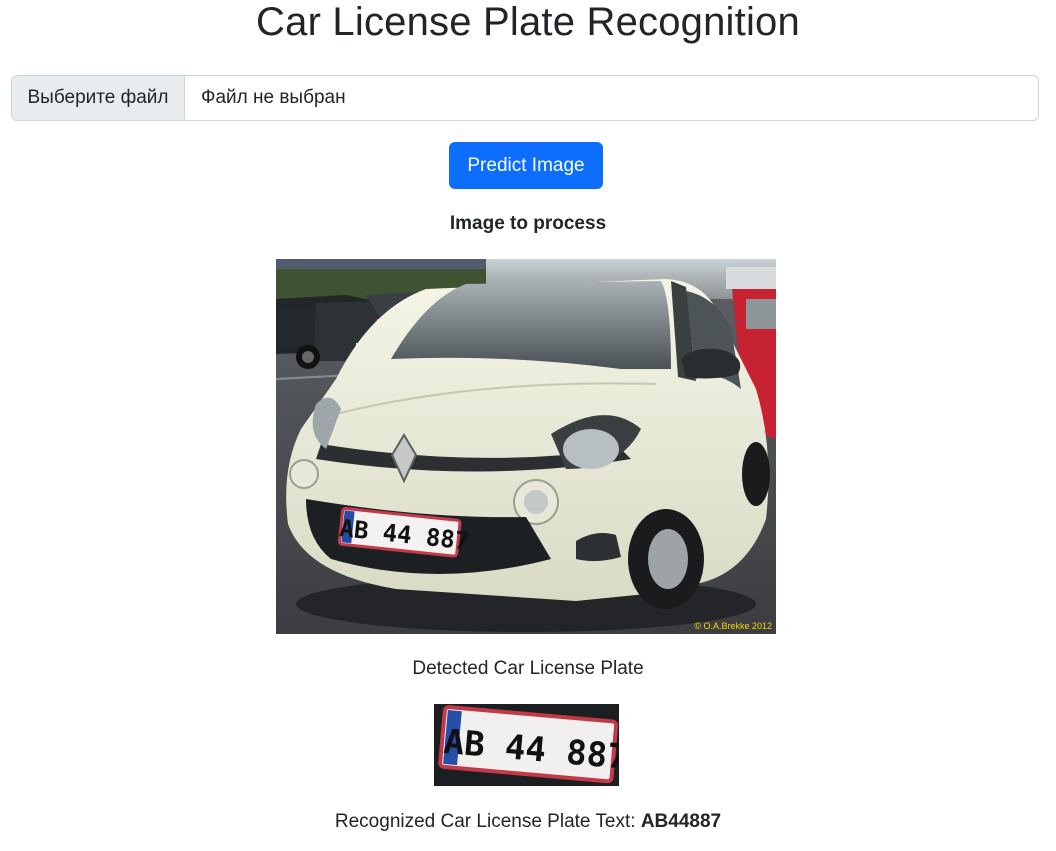 The image size is (1056, 851). Describe the element at coordinates (487, 821) in the screenshot. I see `recognized-text-label: Recognized Car License Plate Text:` at that location.